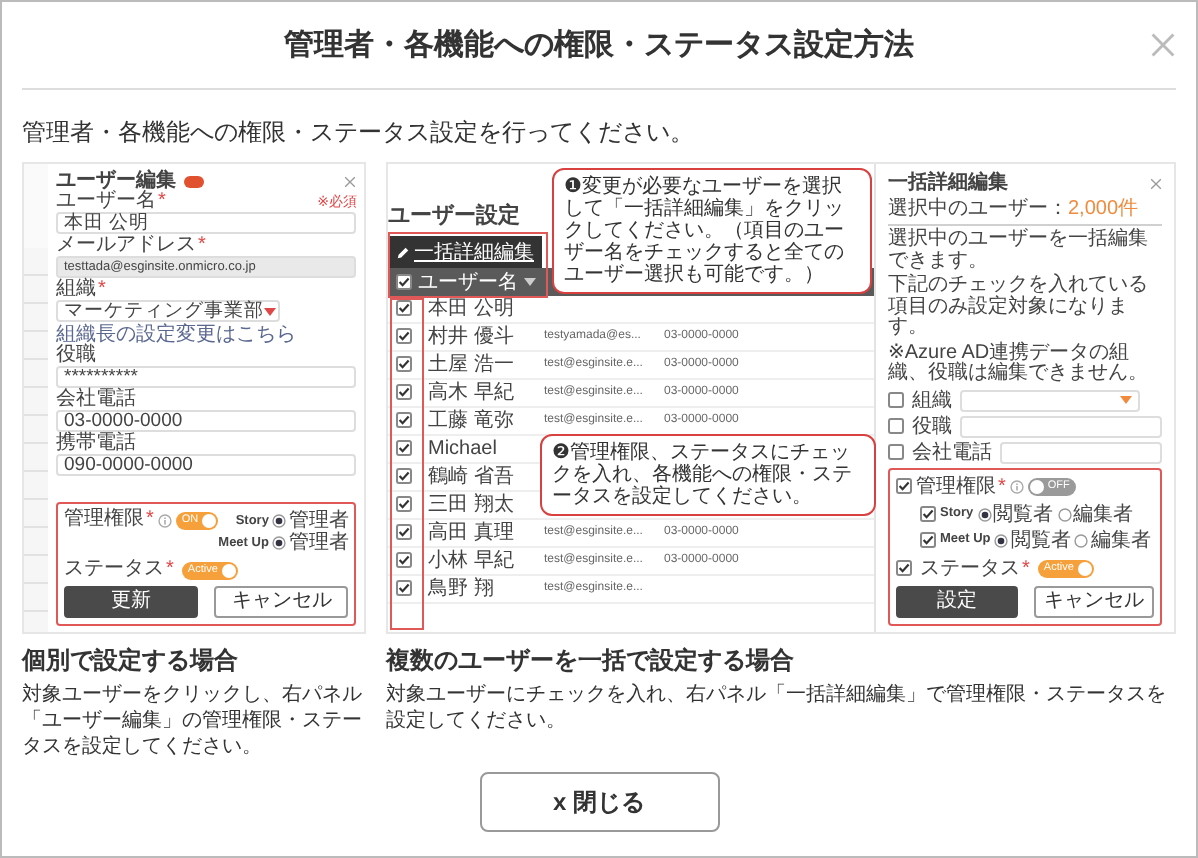 Image resolution: width=1198 pixels, height=858 pixels. I want to click on note-text: 選択中のユーザーを一括編集できます。, so click(1019, 251).